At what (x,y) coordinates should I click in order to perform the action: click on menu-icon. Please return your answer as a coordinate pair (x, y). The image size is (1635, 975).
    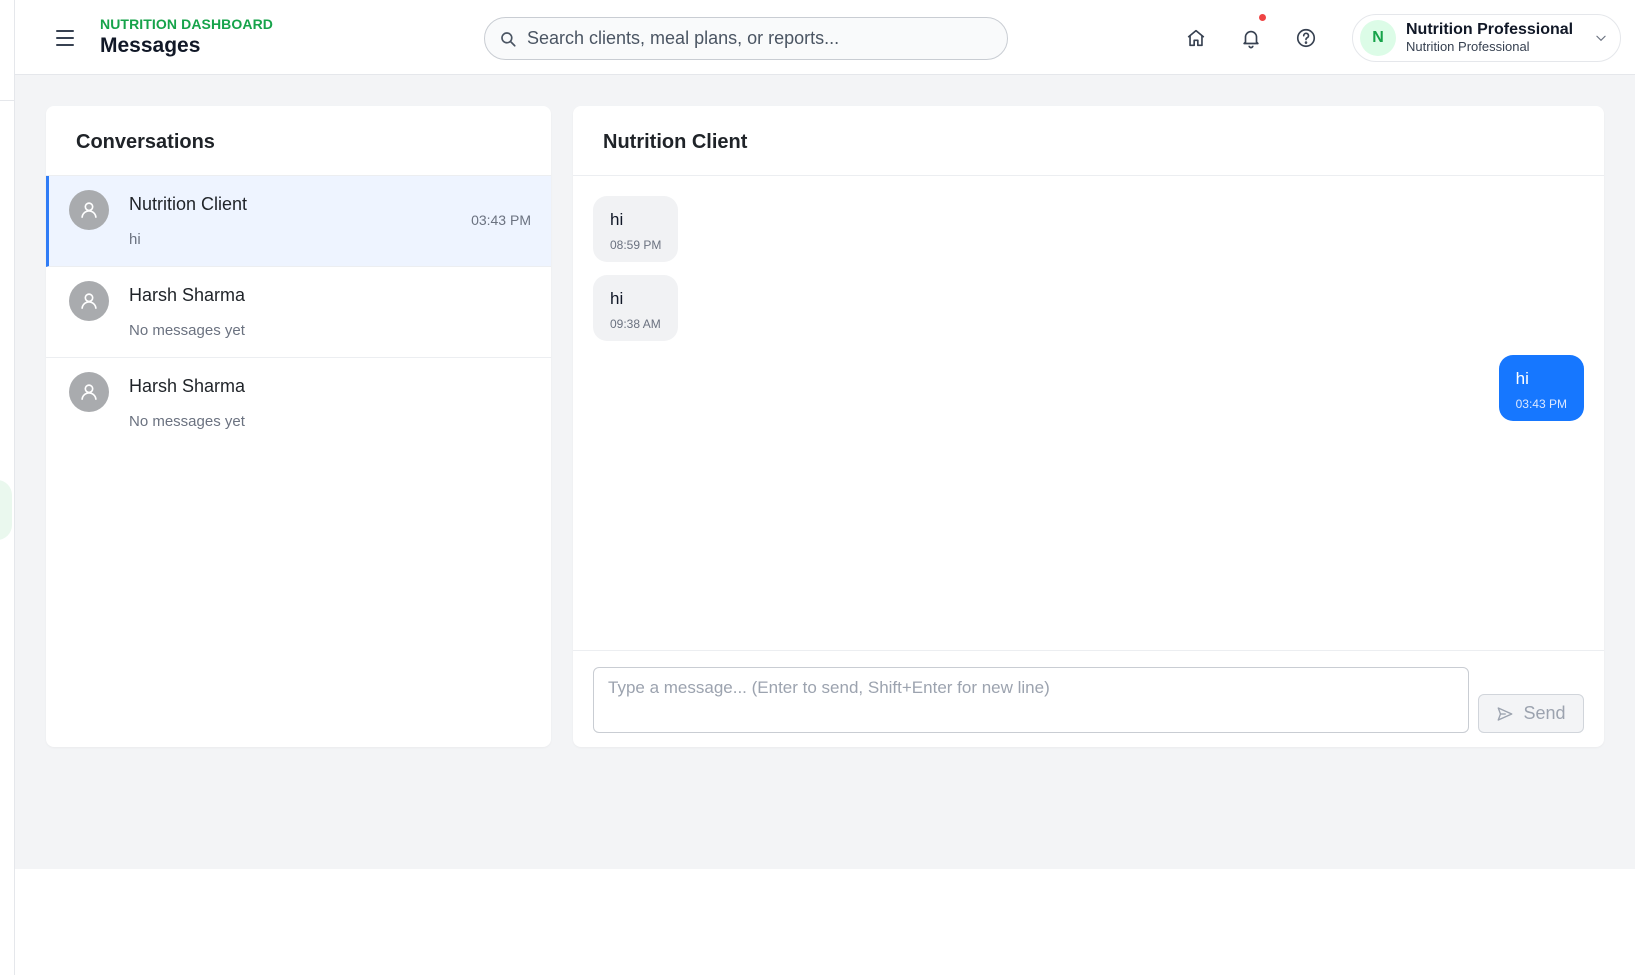
    Looking at the image, I should click on (65, 38).